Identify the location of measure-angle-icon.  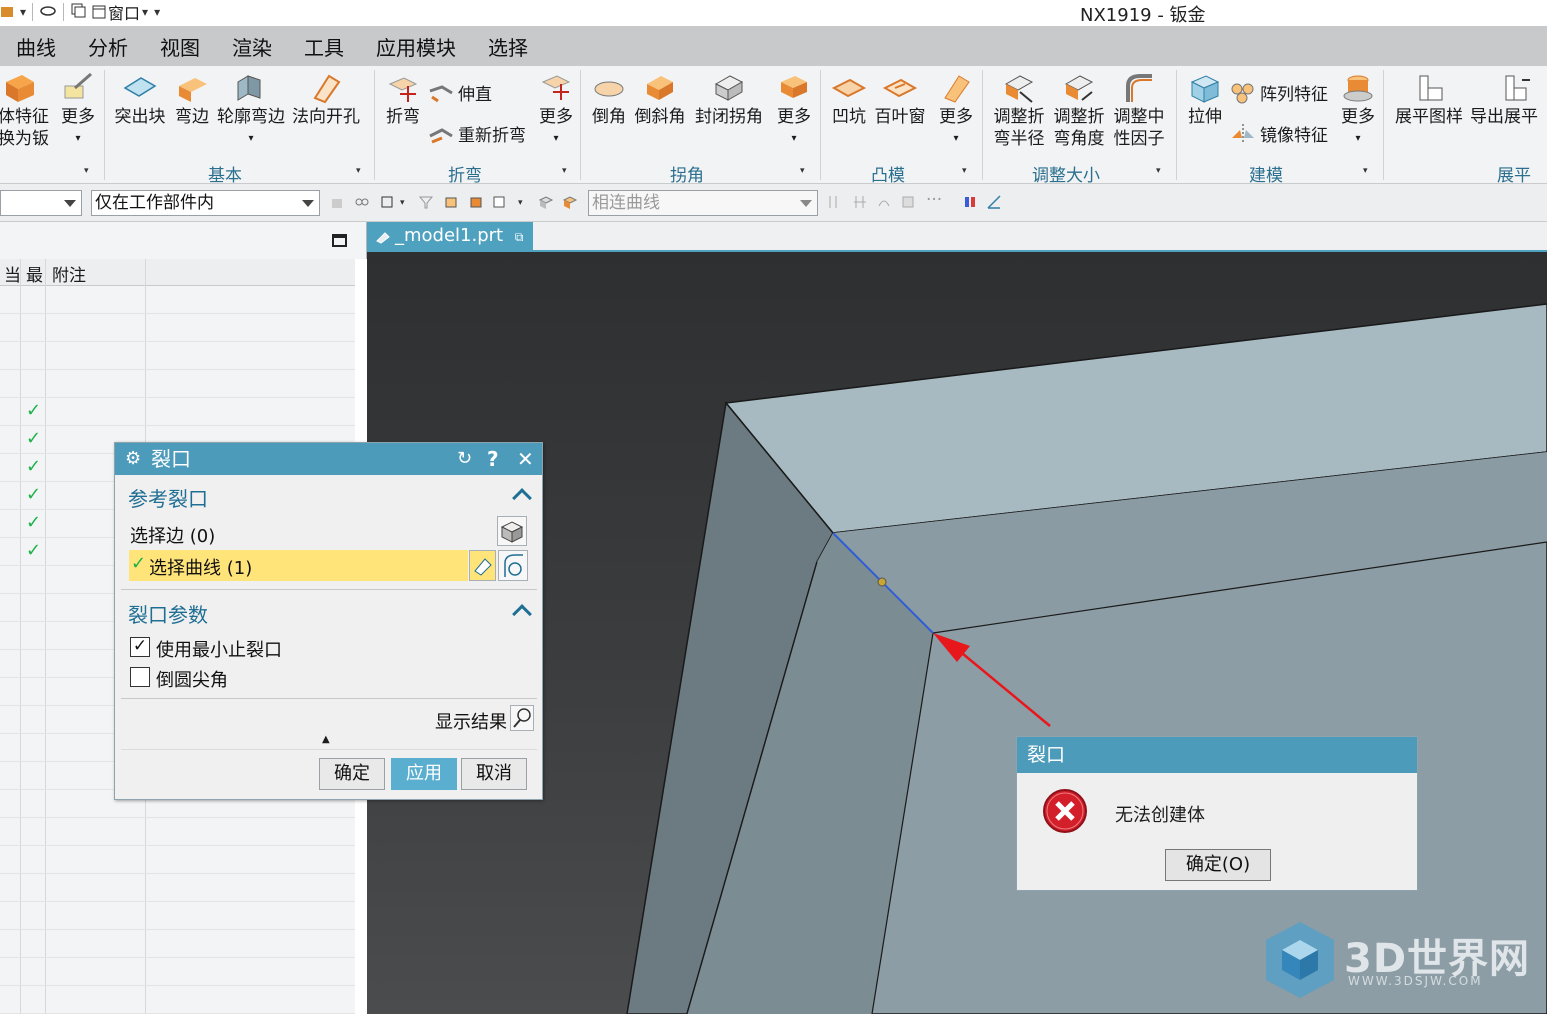
(994, 202).